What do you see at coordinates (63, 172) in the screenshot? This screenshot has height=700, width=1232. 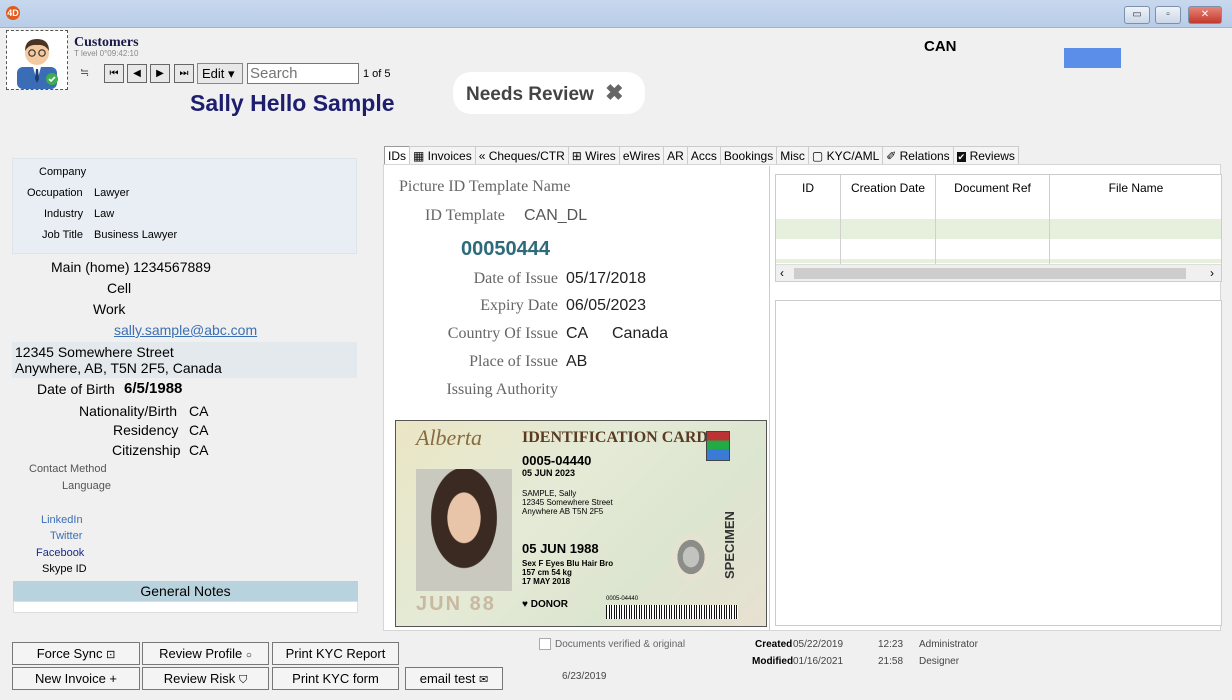 I see `company-label: Company` at bounding box center [63, 172].